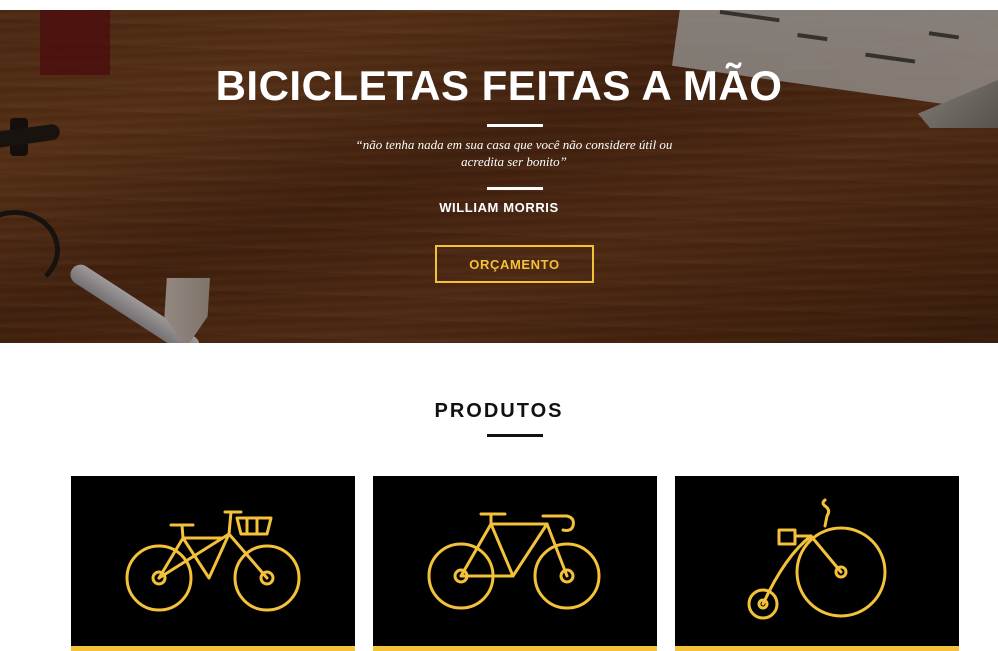 The height and width of the screenshot is (651, 998). Describe the element at coordinates (514, 264) in the screenshot. I see `quote-request-button: ORÇAMENTO` at that location.